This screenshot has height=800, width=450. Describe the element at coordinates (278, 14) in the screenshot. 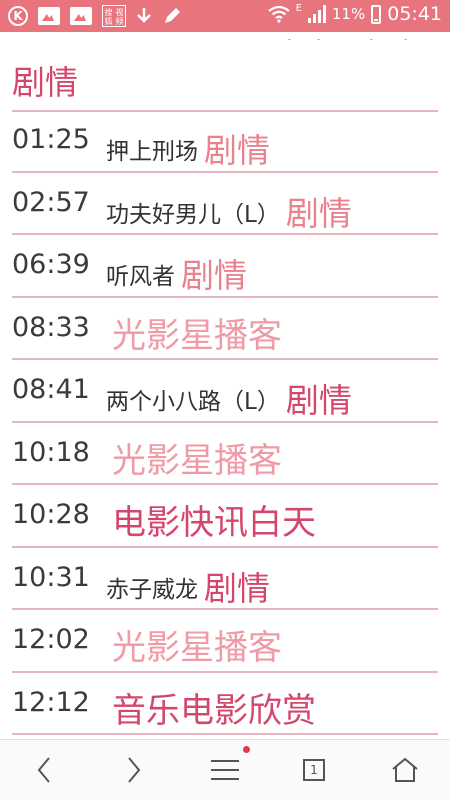

I see `wifi-icon` at that location.